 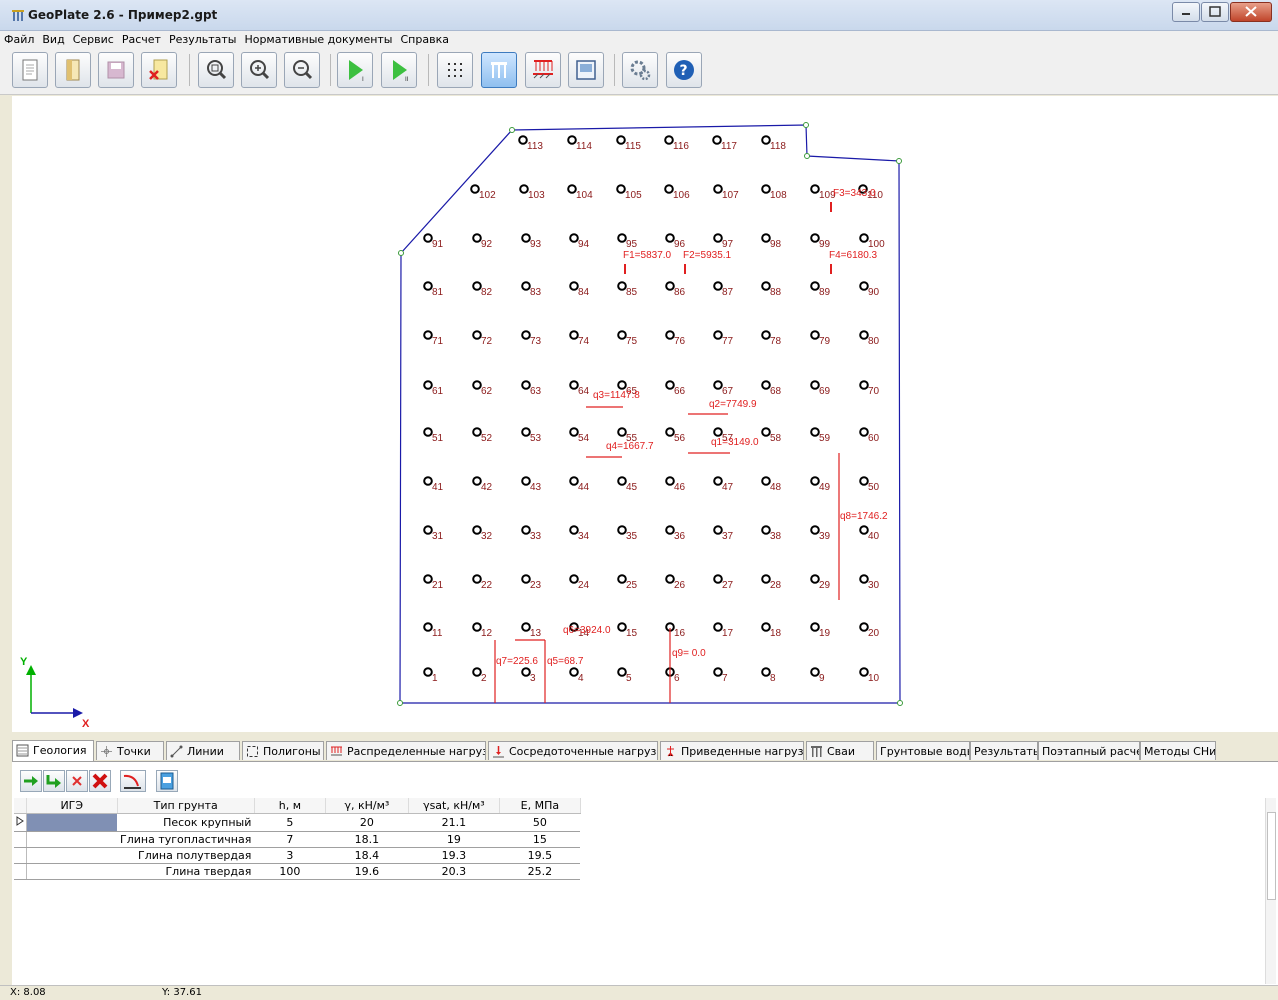 What do you see at coordinates (581, 678) in the screenshot?
I see `pile-label: 4` at bounding box center [581, 678].